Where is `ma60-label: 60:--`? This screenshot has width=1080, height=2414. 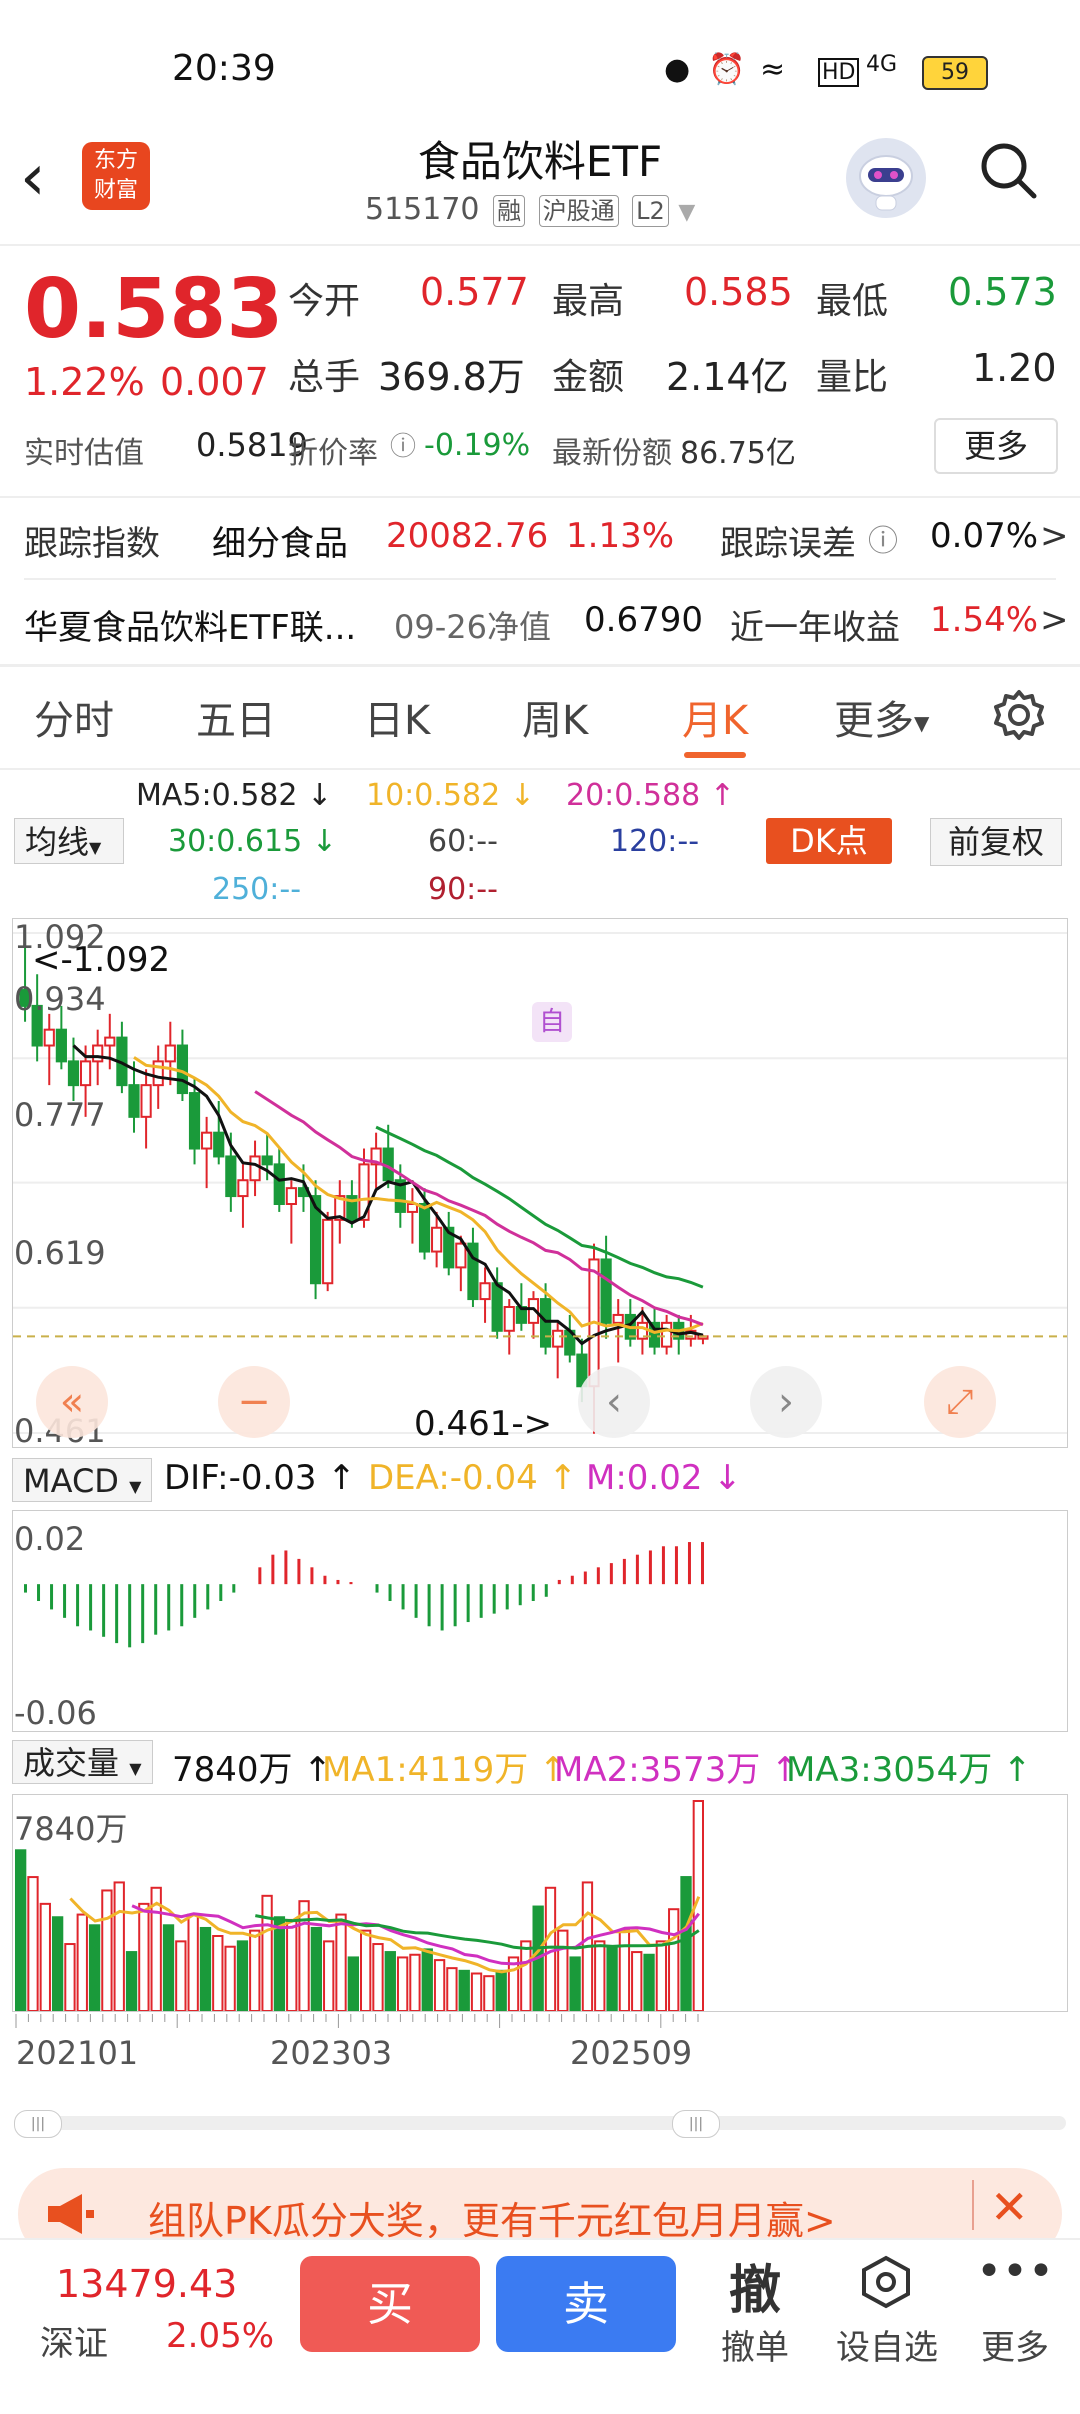
ma60-label: 60:-- is located at coordinates (463, 841).